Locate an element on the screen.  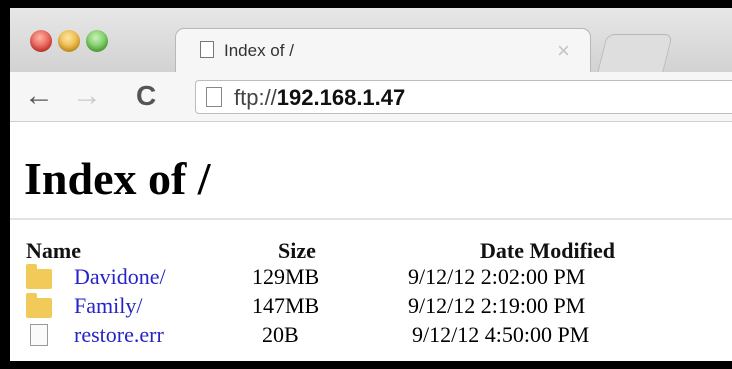
url-host: 192.168.1.47 is located at coordinates (341, 97).